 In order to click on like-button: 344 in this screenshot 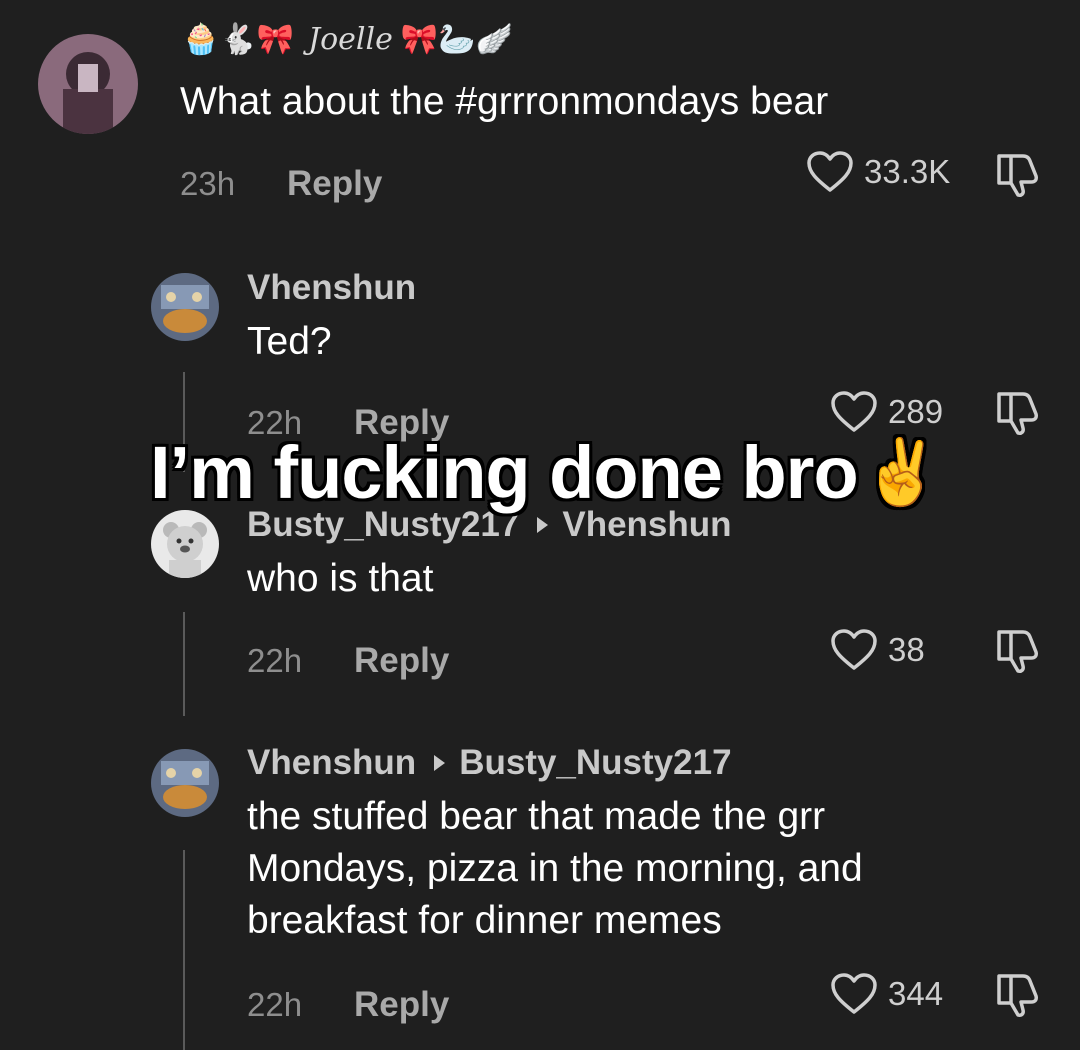, I will do `click(886, 994)`.